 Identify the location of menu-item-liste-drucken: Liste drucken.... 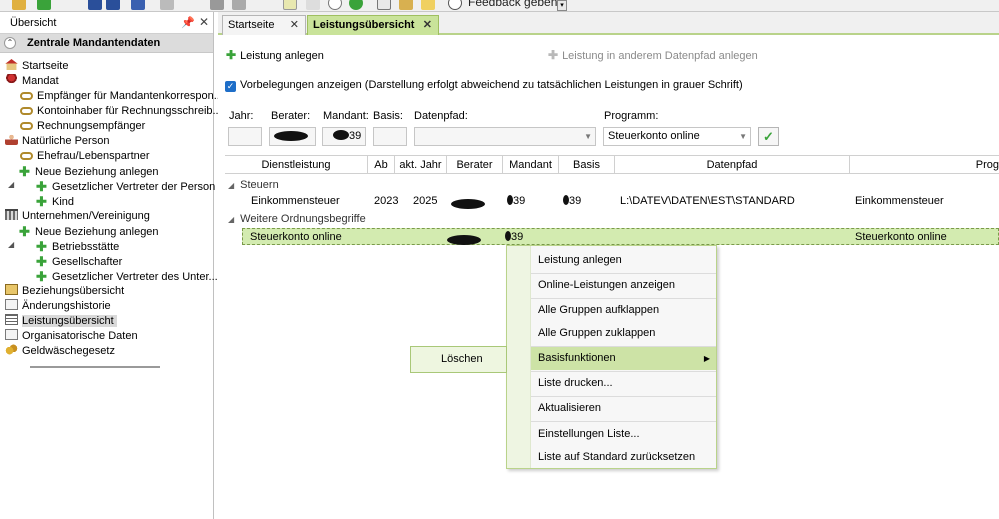
(623, 383).